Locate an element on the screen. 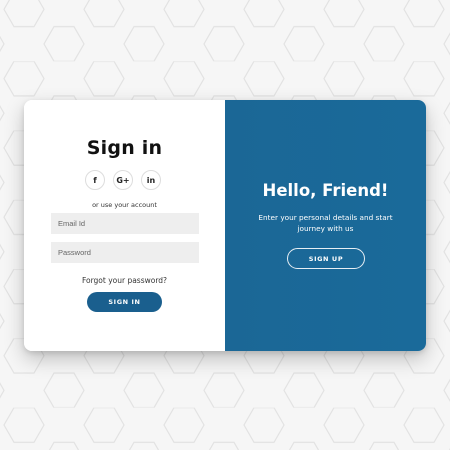 The width and height of the screenshot is (450, 450). linkedin-icon: in is located at coordinates (151, 180).